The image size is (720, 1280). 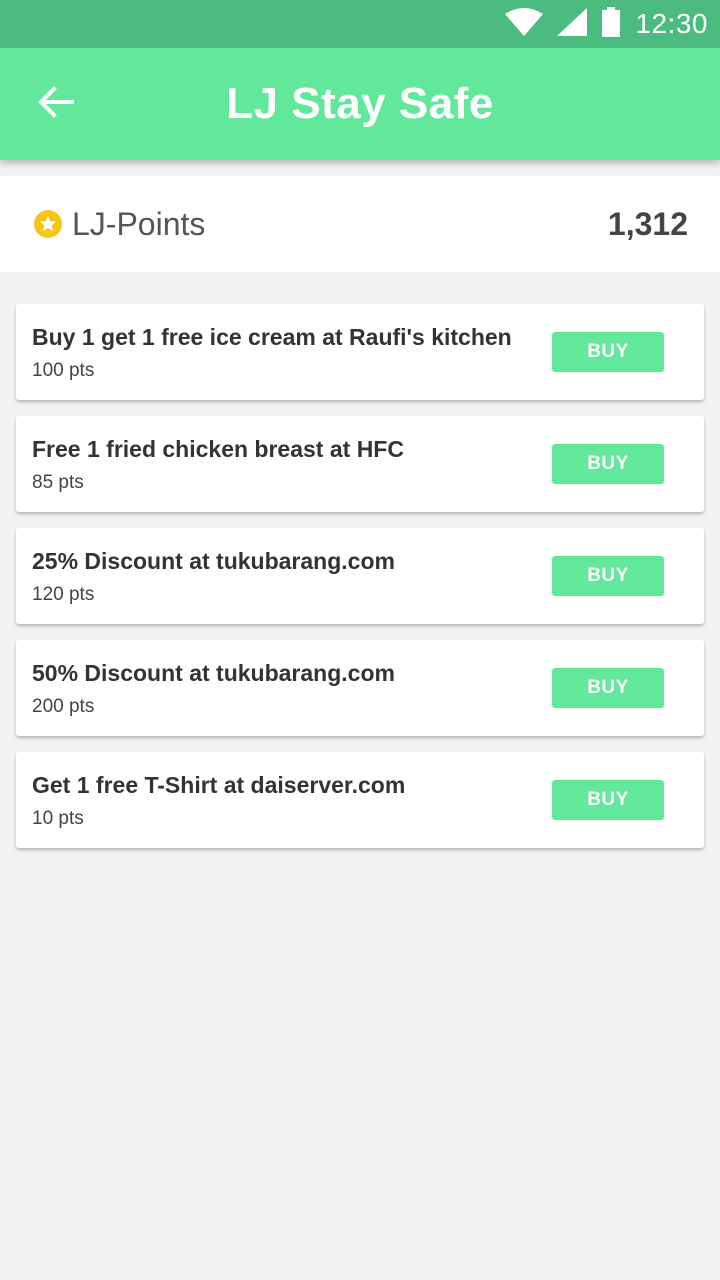 I want to click on status-bar: 12:30, so click(x=360, y=24).